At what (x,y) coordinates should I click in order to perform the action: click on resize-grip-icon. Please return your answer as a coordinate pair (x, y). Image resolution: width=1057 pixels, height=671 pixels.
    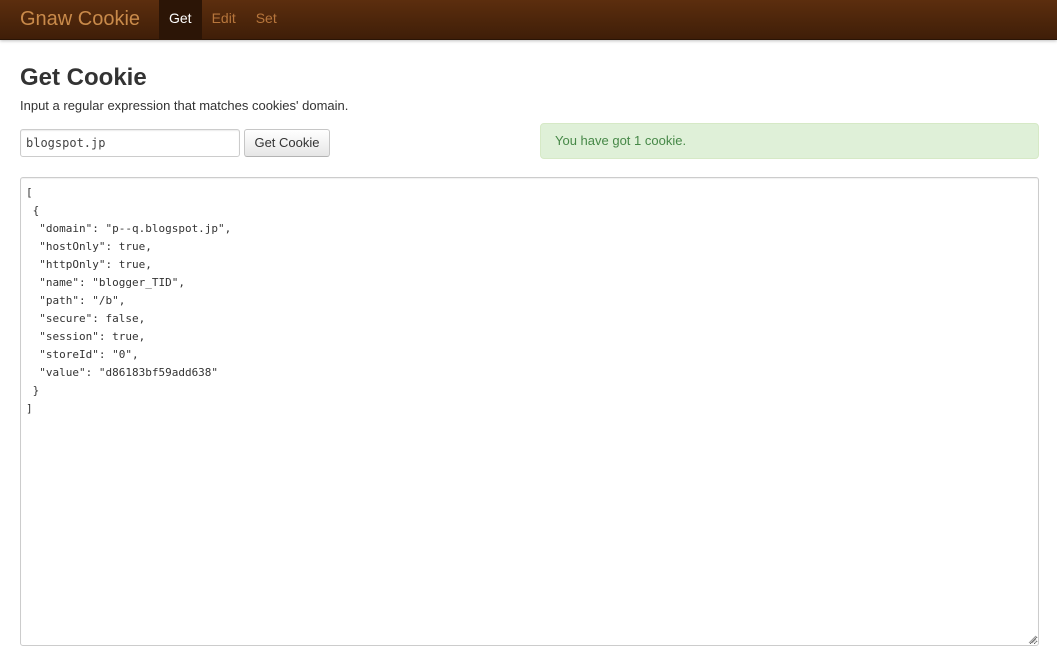
    Looking at the image, I should click on (1032, 639).